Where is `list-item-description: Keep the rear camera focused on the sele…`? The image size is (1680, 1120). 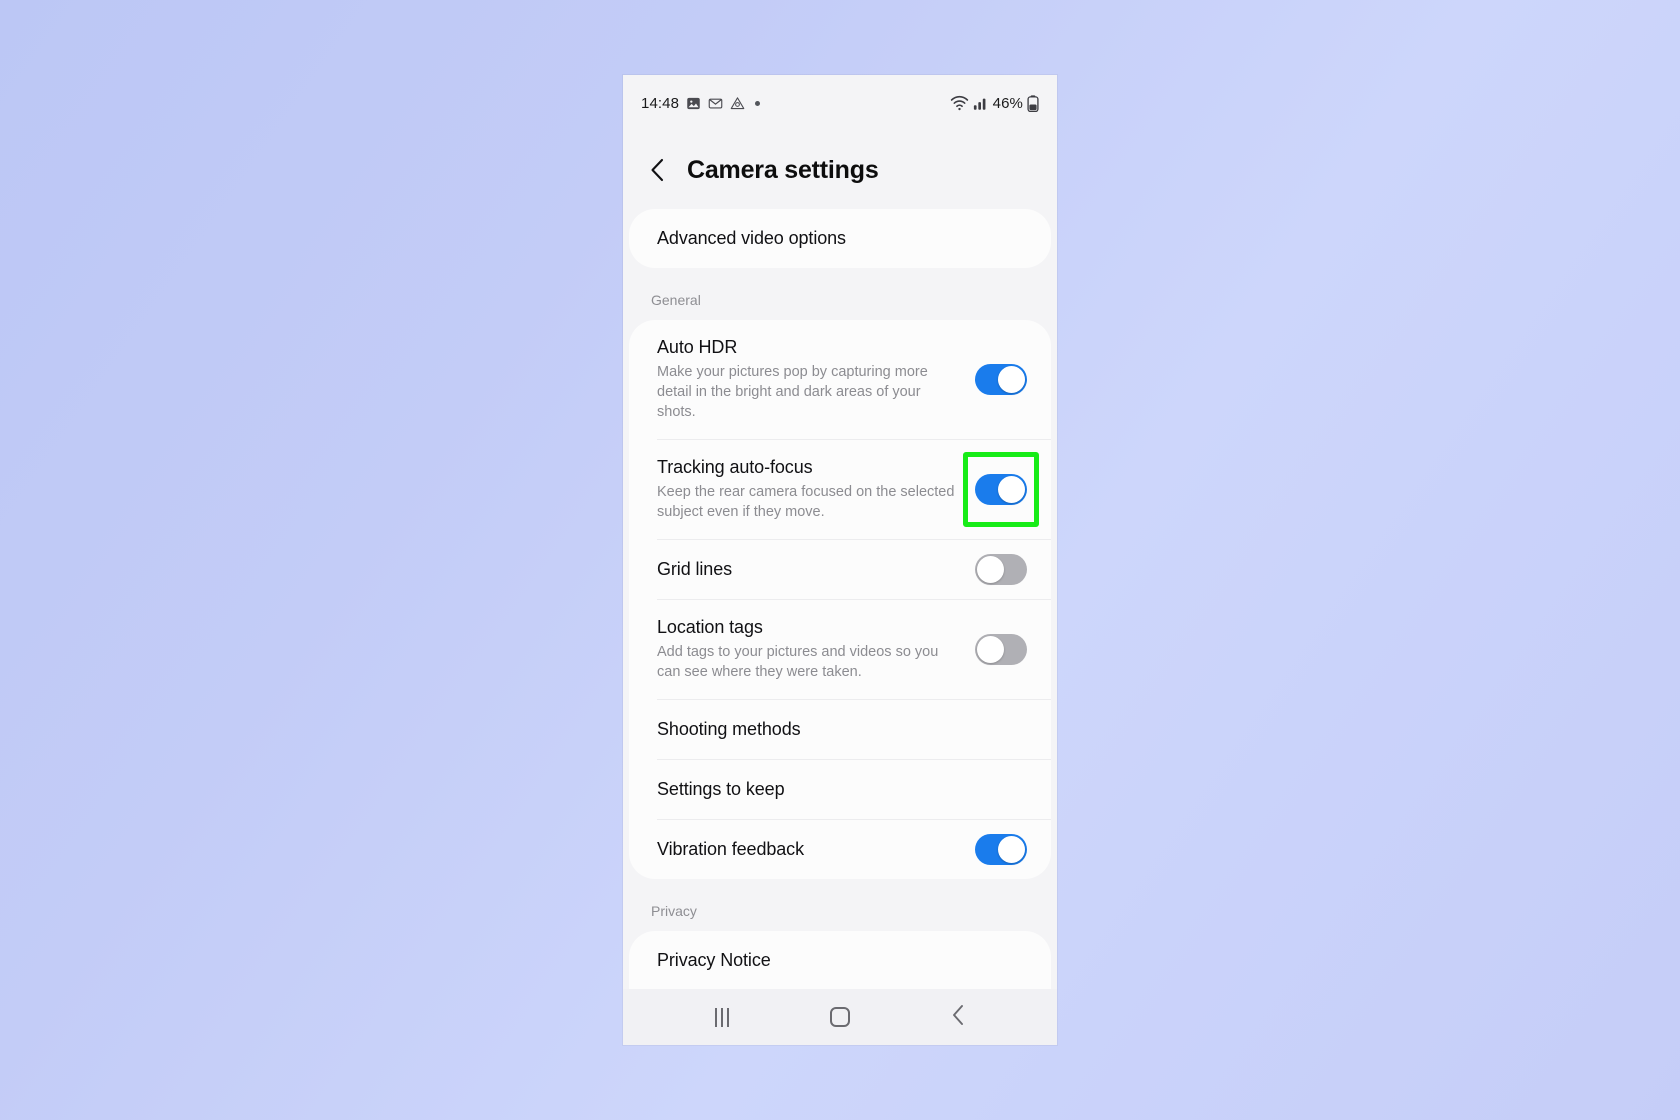 list-item-description: Keep the rear camera focused on the sele… is located at coordinates (806, 502).